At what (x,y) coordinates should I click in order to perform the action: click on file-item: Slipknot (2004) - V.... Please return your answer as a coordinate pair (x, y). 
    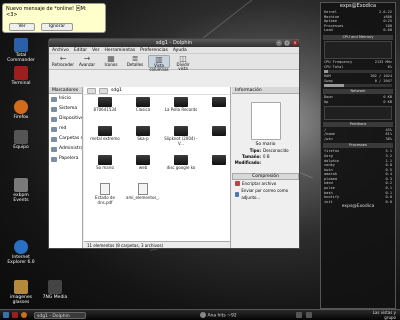
    Looking at the image, I should click on (181, 138).